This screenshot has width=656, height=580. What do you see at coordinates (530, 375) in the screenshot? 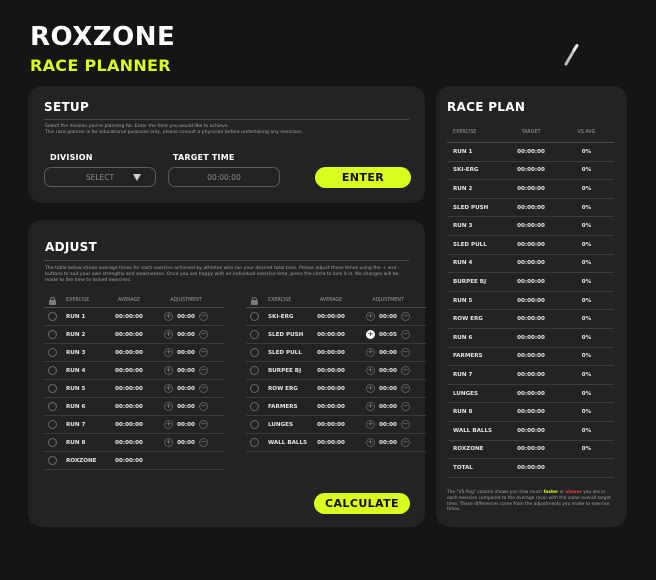
I see `table-row: RUN 7 00:00:00 0%` at bounding box center [530, 375].